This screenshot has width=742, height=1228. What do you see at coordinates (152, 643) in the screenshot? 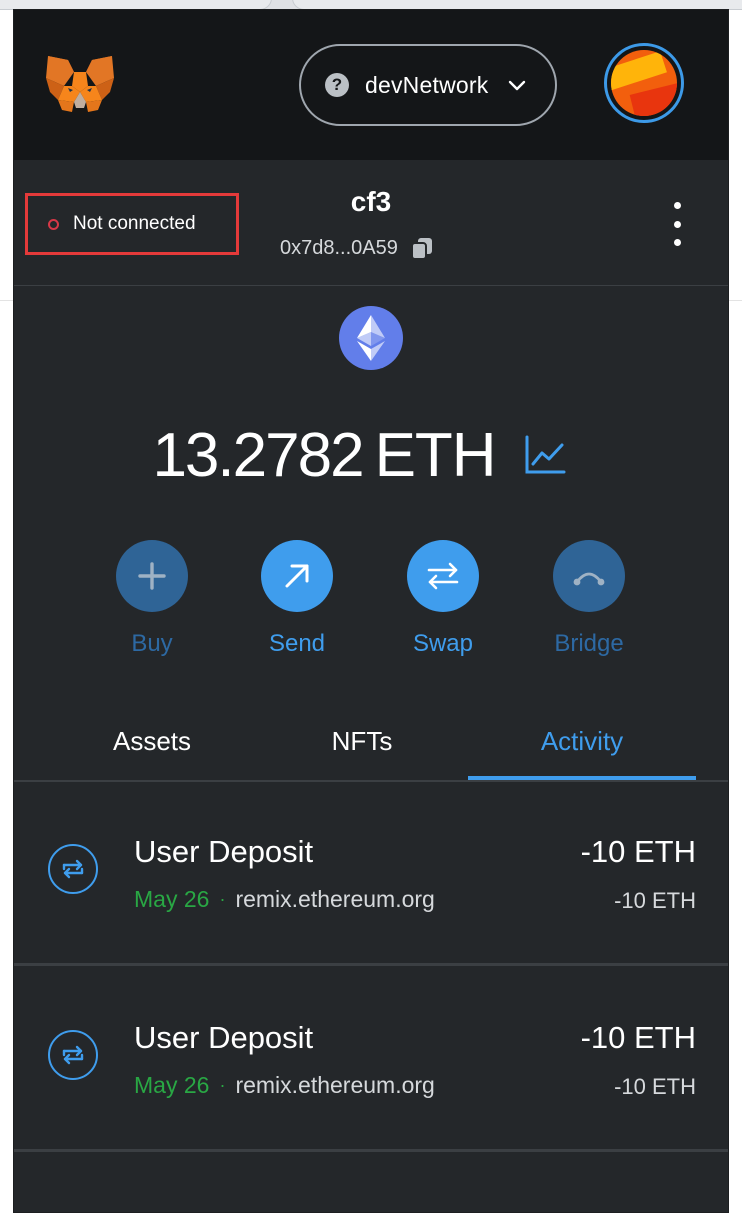
I see `buy-label: Buy` at bounding box center [152, 643].